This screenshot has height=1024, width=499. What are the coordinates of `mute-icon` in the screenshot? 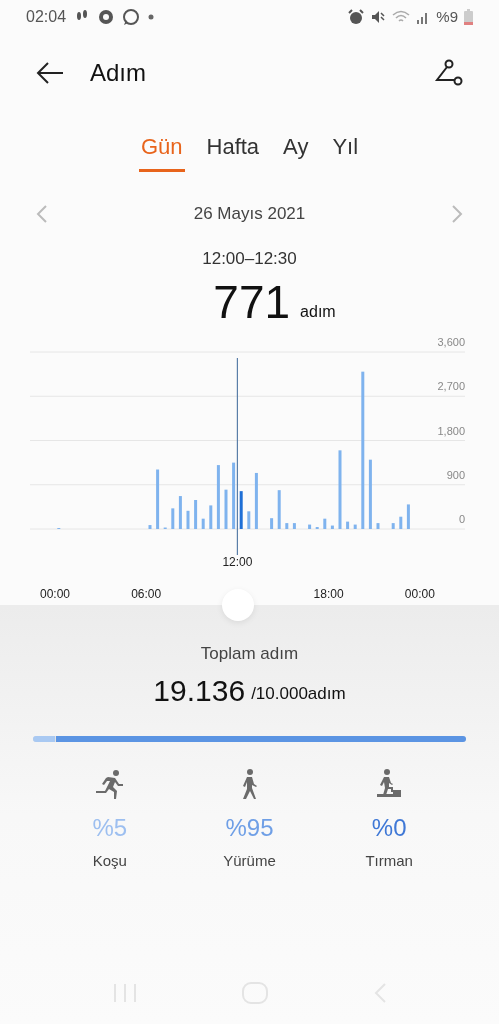 It's located at (378, 17).